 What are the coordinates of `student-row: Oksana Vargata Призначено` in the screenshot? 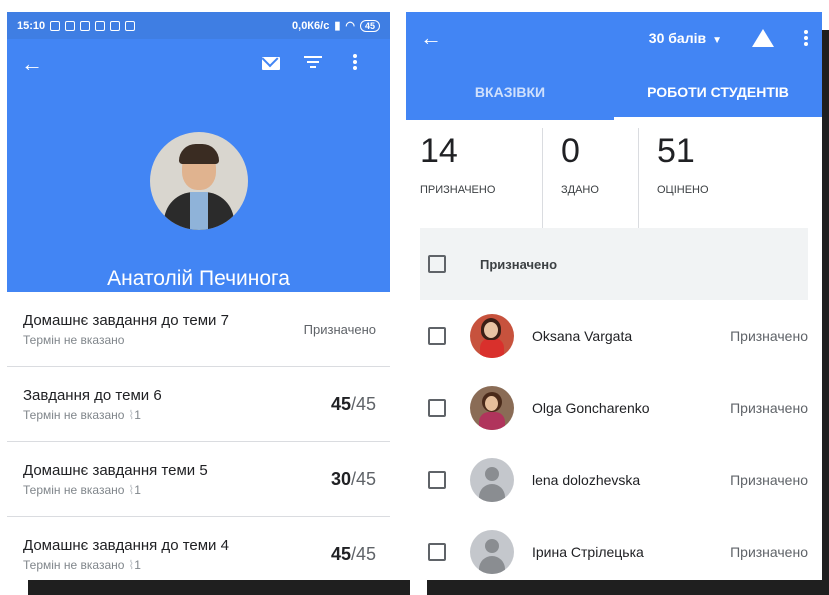 It's located at (614, 336).